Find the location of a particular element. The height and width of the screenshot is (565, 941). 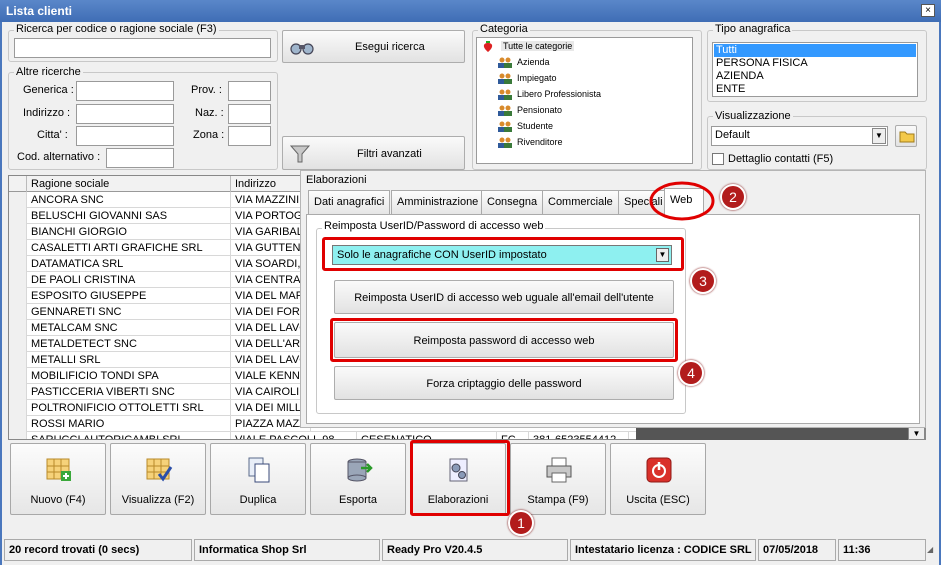

grid-header-name: Ragione sociale is located at coordinates (129, 184).